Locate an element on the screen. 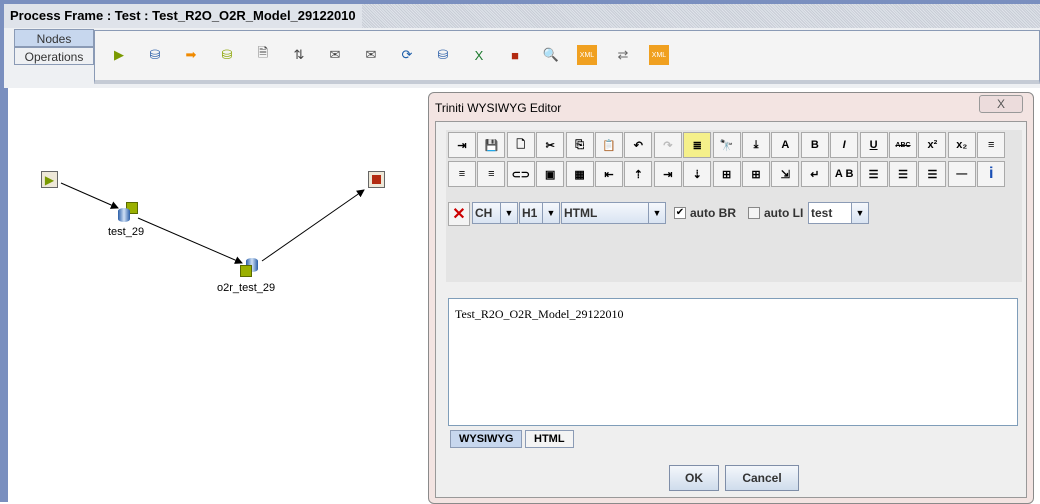  line-break-button: ↵ is located at coordinates (814, 174).